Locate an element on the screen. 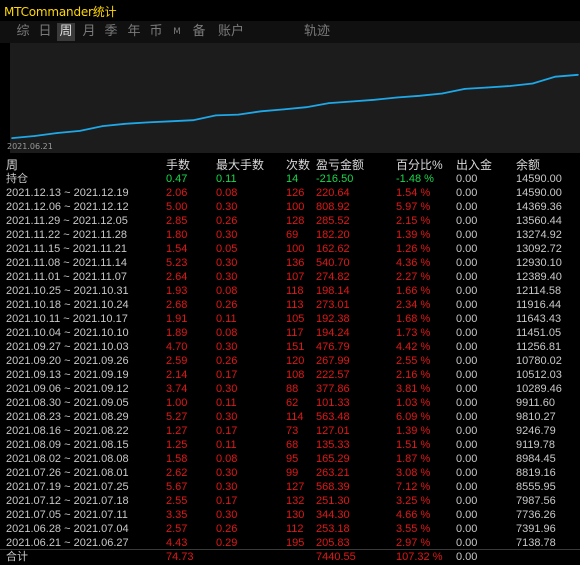 This screenshot has width=580, height=565. max-lots-cell: 0.17 is located at coordinates (227, 431).